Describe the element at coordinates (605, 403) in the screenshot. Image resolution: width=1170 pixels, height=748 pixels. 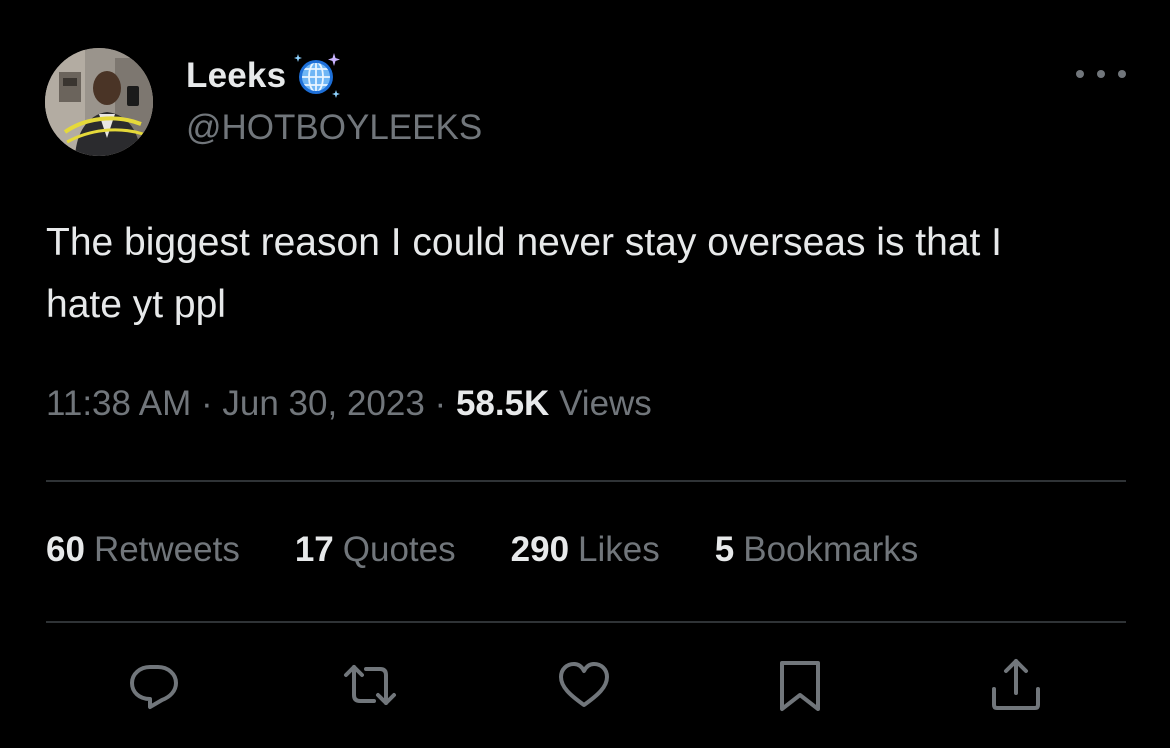
I see `views-label: Views` at that location.